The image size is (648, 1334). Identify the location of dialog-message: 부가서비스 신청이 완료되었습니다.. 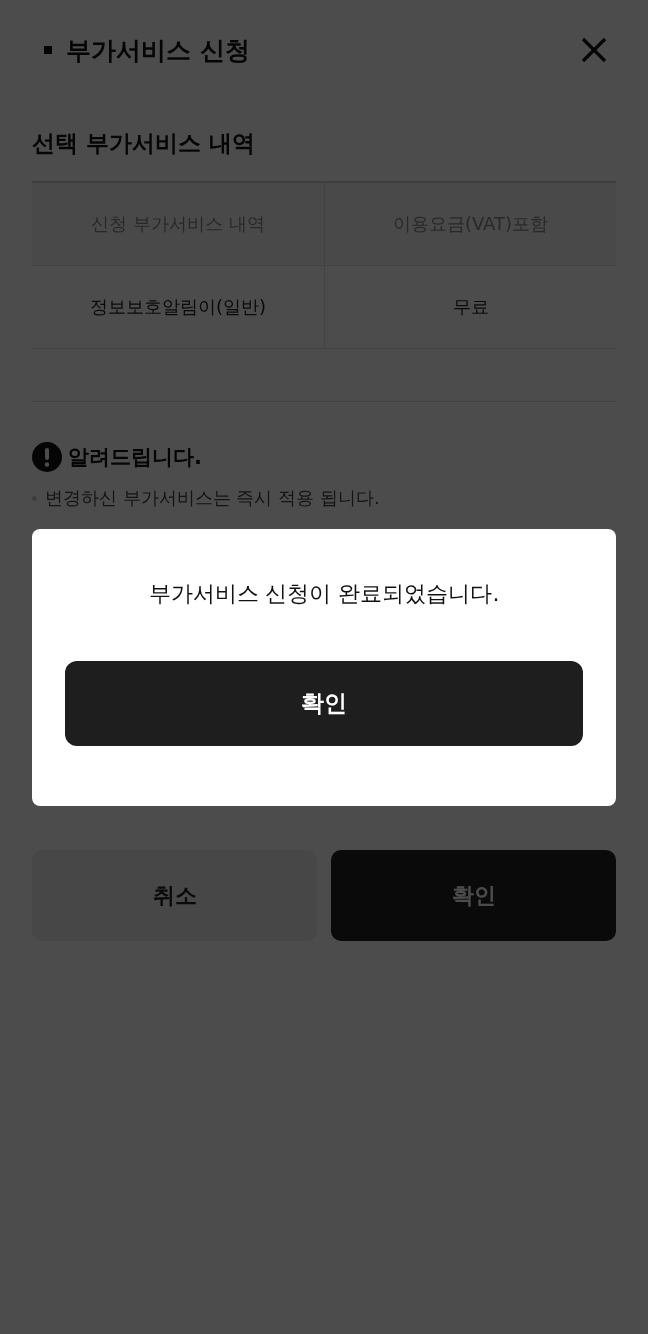
(324, 594).